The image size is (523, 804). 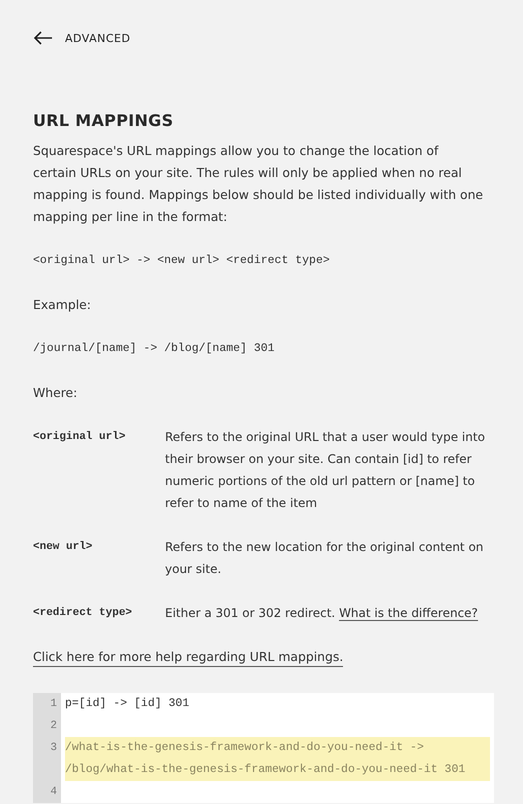 I want to click on code-editor: 1 p=[id] -> [id] 301 2 3 /what-is-the-genesis-framework-and-do-you-need-it -> /blog/what-is-the-genesis-framework-and-do-you-need-it 301 4, so click(x=263, y=748).